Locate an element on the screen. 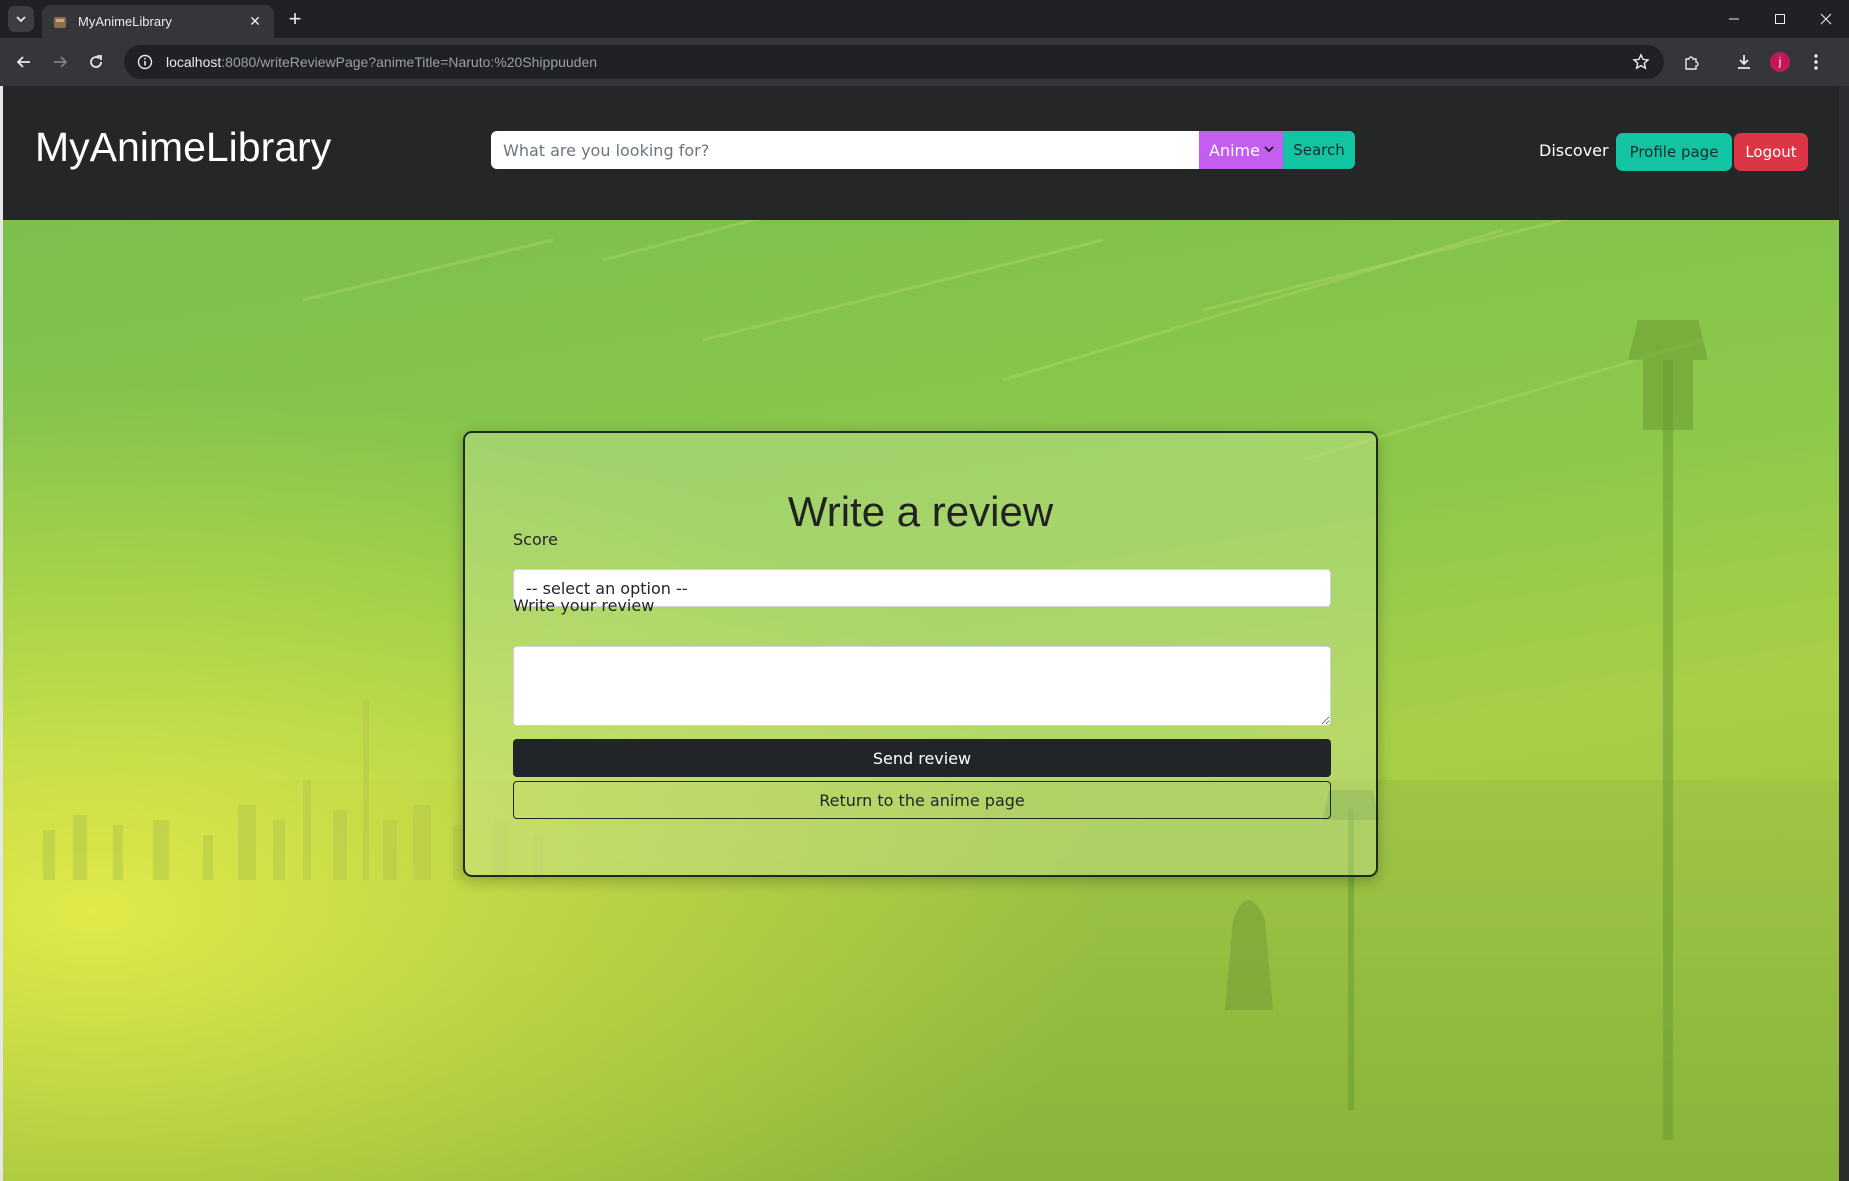  search-input is located at coordinates (845, 150).